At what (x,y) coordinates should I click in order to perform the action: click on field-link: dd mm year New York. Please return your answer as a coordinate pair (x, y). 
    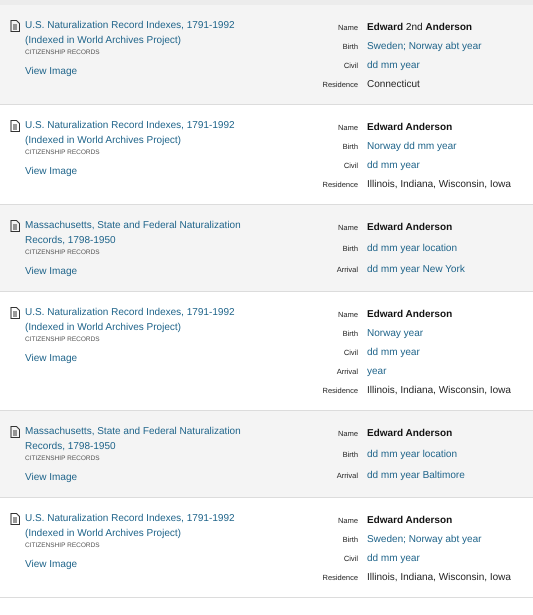
    Looking at the image, I should click on (416, 270).